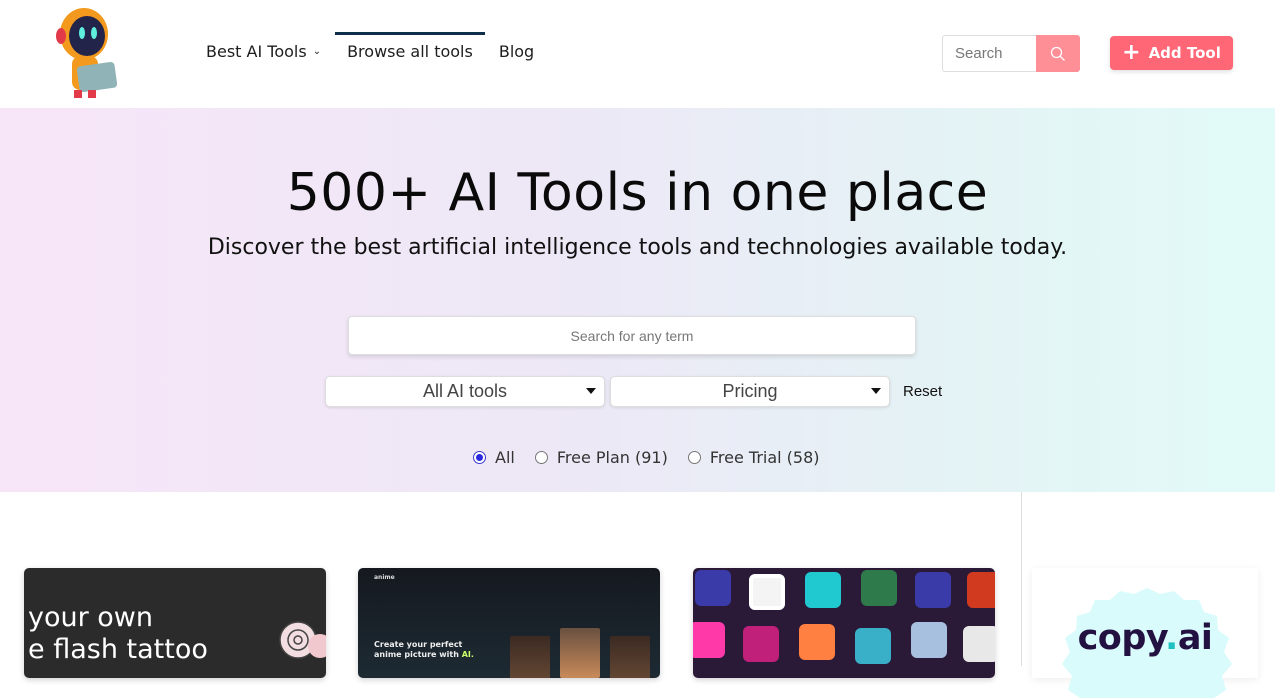  I want to click on radio-label: All, so click(505, 457).